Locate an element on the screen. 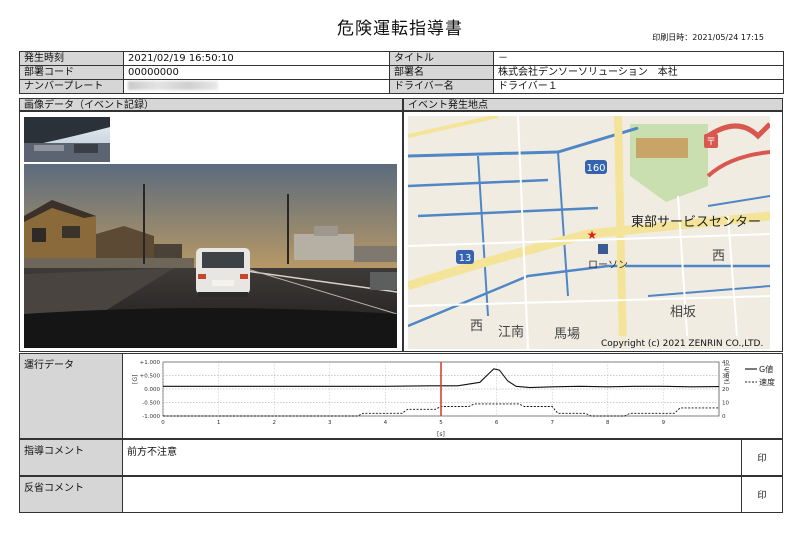 The height and width of the screenshot is (533, 800). x-tick-label: 5 is located at coordinates (441, 423).